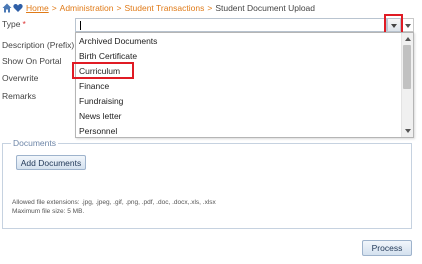 The width and height of the screenshot is (422, 264). Describe the element at coordinates (34, 143) in the screenshot. I see `documents-legend: Documents` at that location.